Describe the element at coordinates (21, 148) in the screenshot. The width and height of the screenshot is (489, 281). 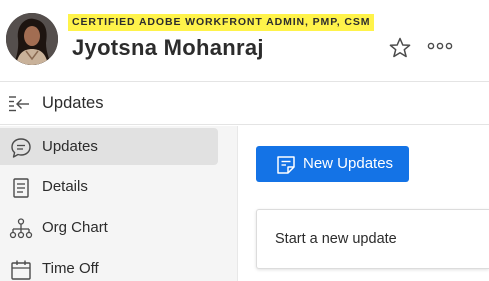
I see `chat-bubble-icon` at that location.